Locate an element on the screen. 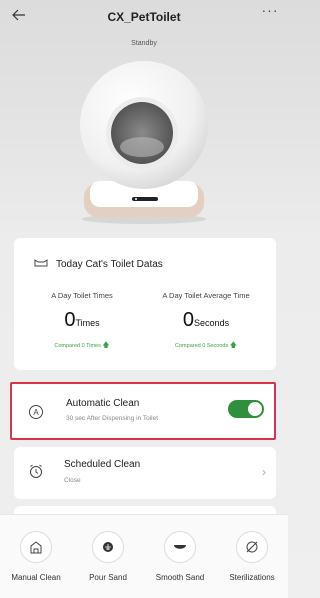 The image size is (320, 598). chevron-right-icon: › is located at coordinates (264, 472).